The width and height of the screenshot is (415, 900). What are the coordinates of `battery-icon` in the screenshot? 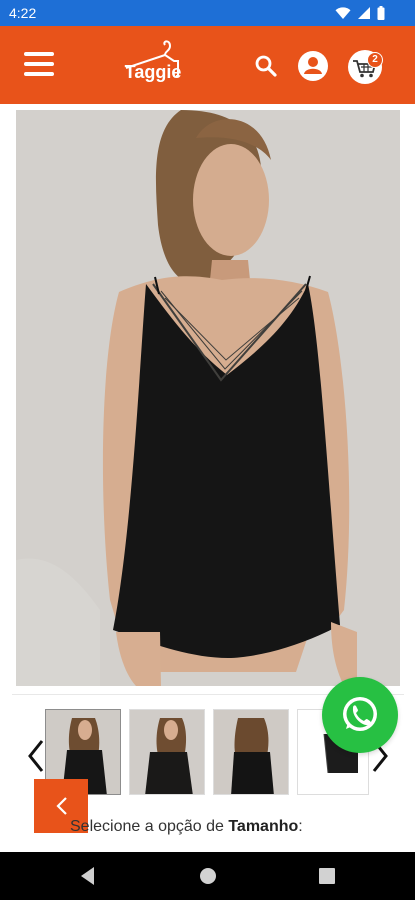 It's located at (381, 13).